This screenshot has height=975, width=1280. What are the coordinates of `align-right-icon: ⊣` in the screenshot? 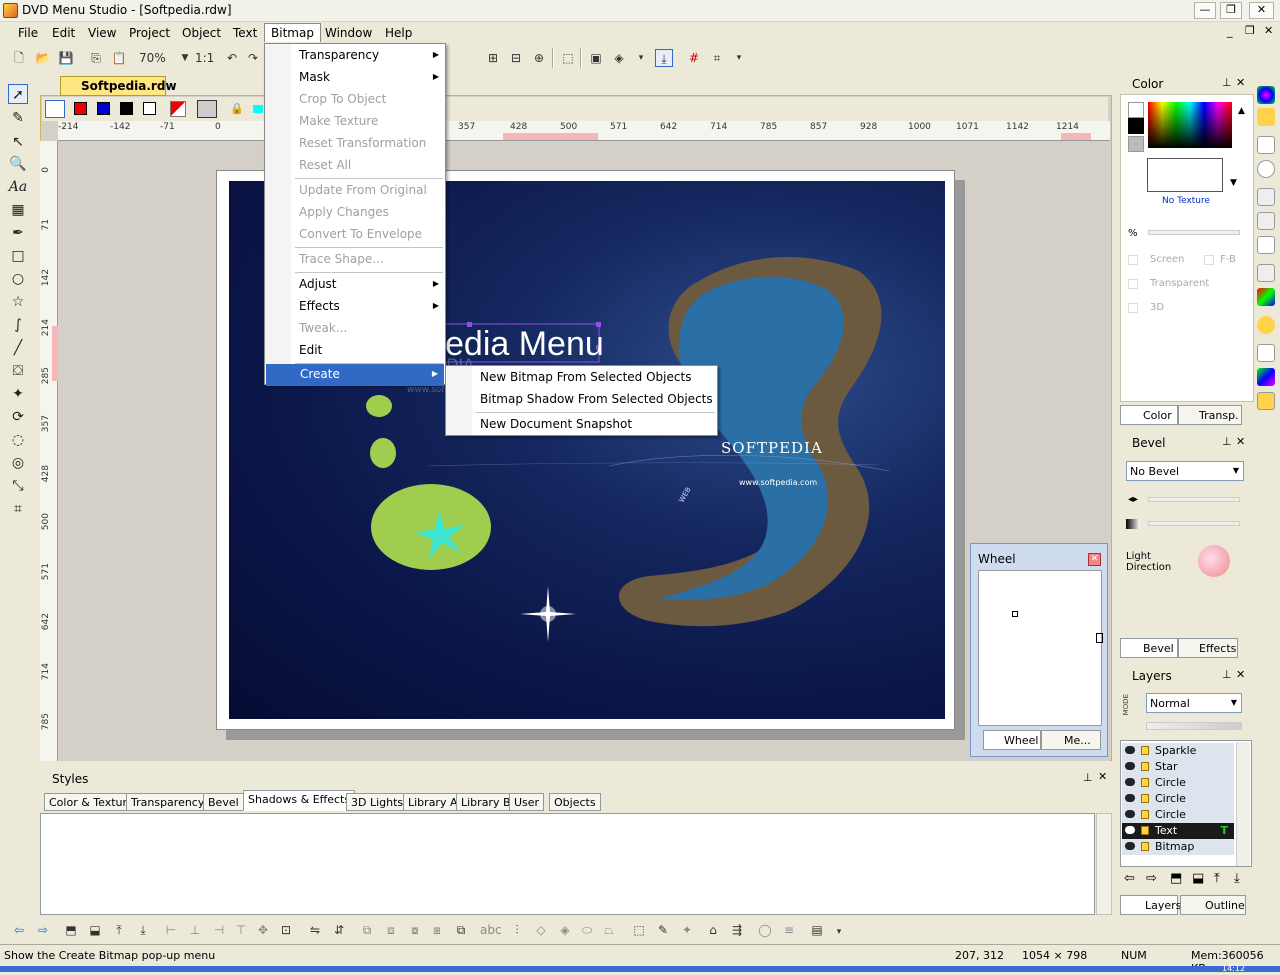 It's located at (219, 930).